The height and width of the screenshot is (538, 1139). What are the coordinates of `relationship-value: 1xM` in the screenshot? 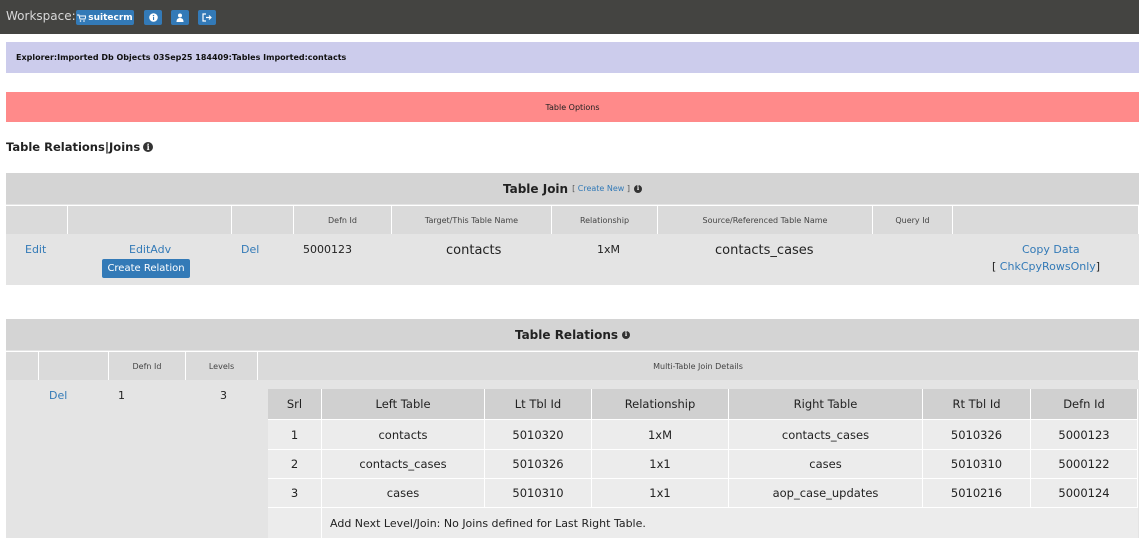 It's located at (608, 249).